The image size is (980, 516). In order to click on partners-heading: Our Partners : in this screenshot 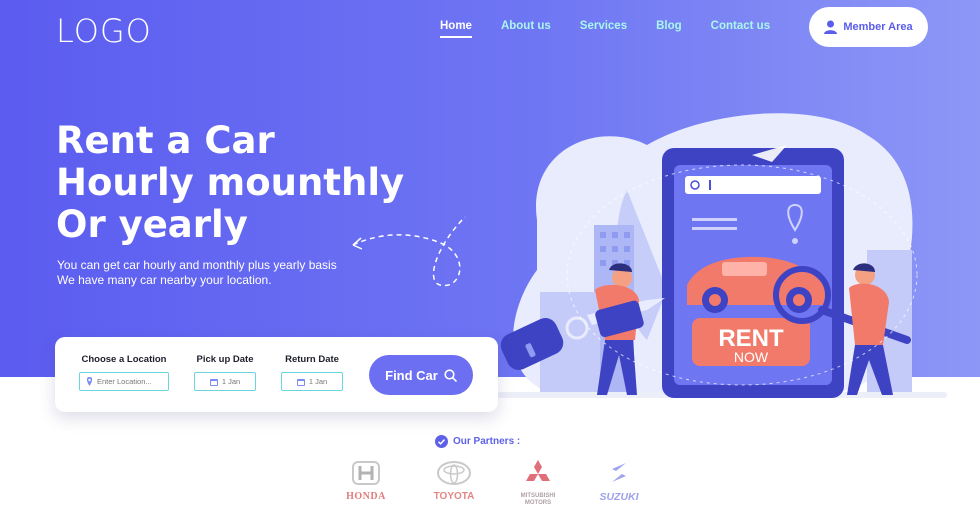, I will do `click(477, 441)`.